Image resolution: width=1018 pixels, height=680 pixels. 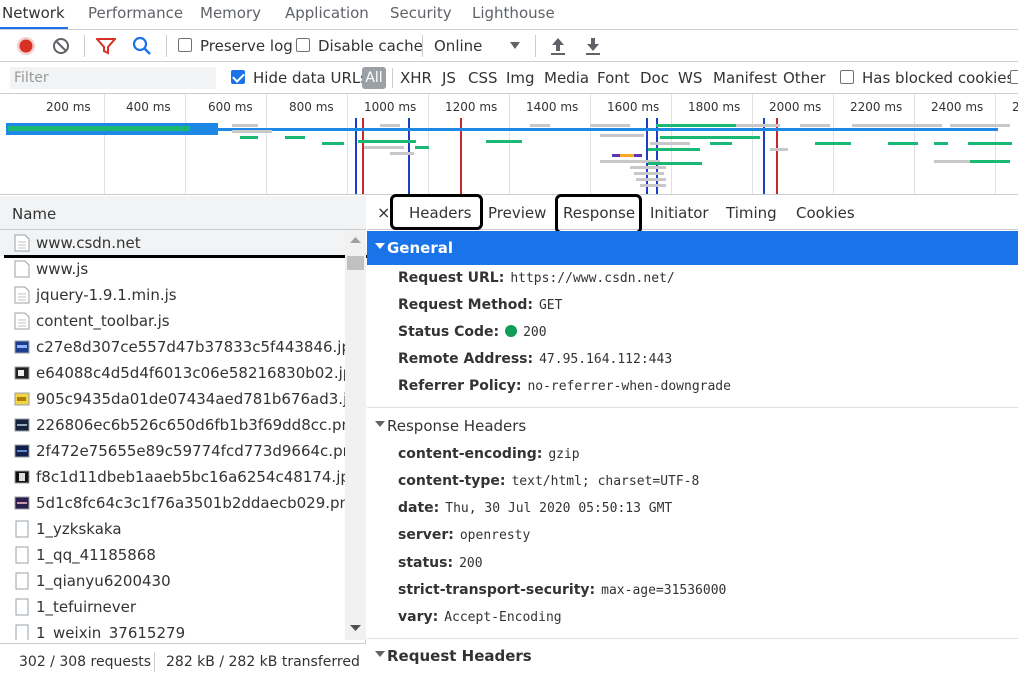 I want to click on search-icon, so click(x=142, y=46).